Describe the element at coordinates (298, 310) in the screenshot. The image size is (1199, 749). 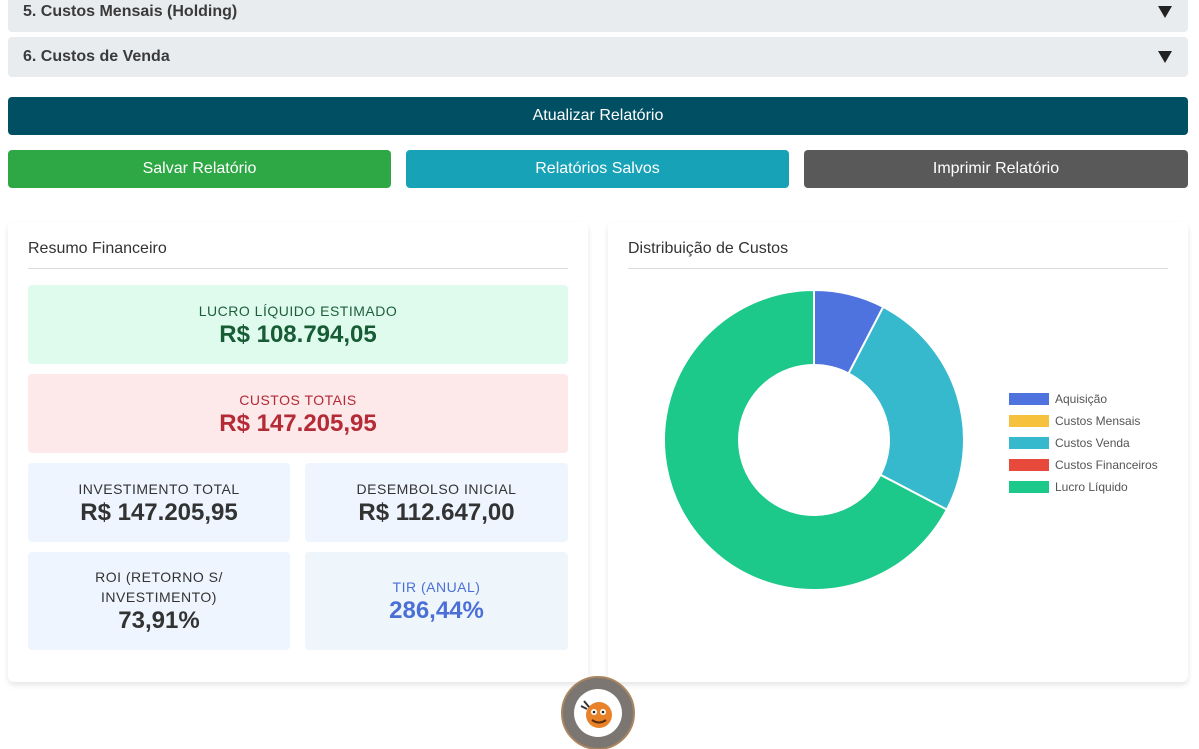
I see `card-label: LUCRO LÍQUIDO ESTIMADO` at that location.